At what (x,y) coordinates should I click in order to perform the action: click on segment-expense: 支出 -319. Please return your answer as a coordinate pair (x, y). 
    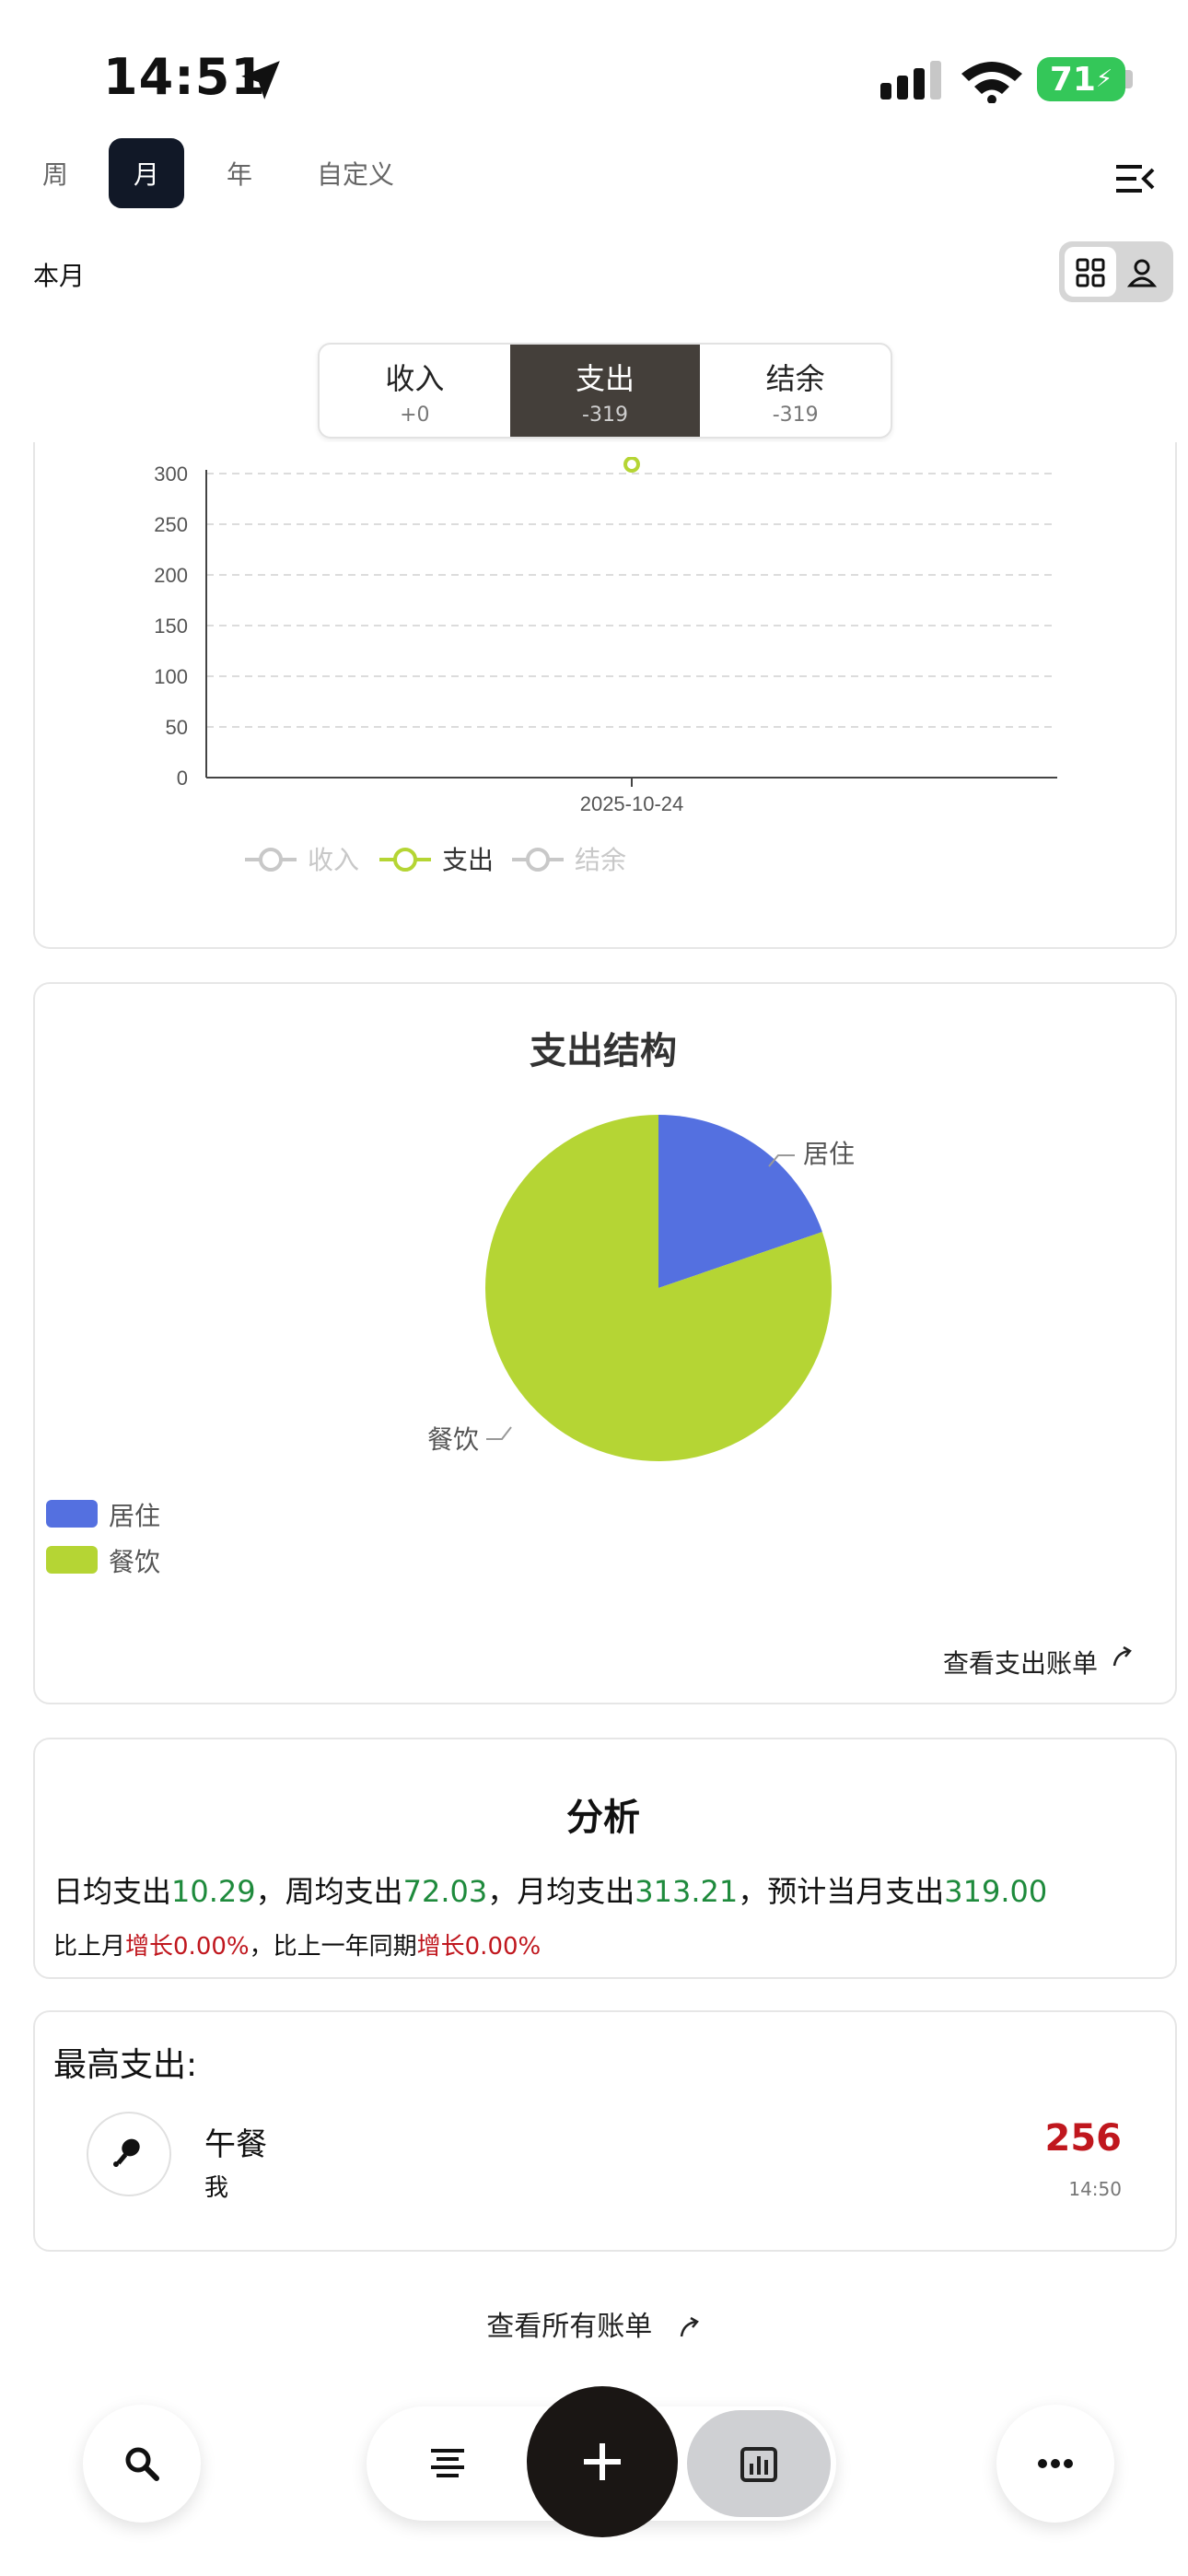
    Looking at the image, I should click on (605, 391).